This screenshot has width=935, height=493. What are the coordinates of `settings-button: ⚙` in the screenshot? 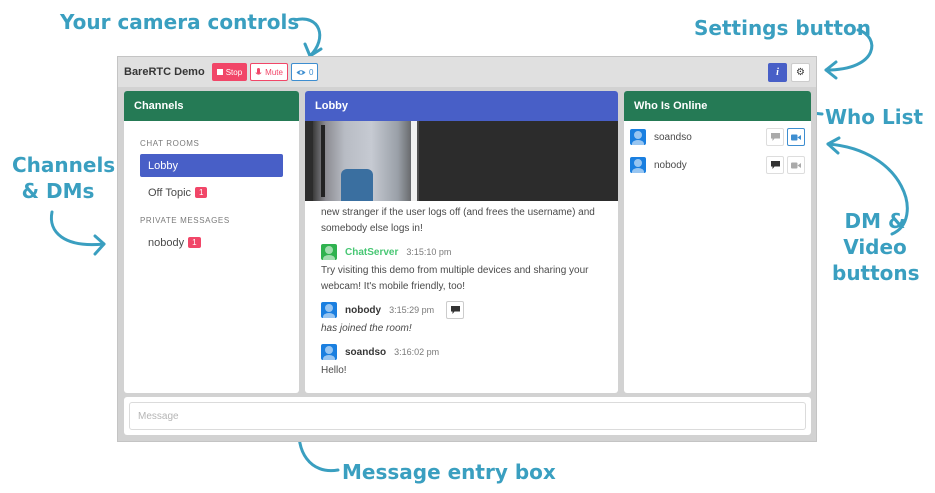 It's located at (800, 72).